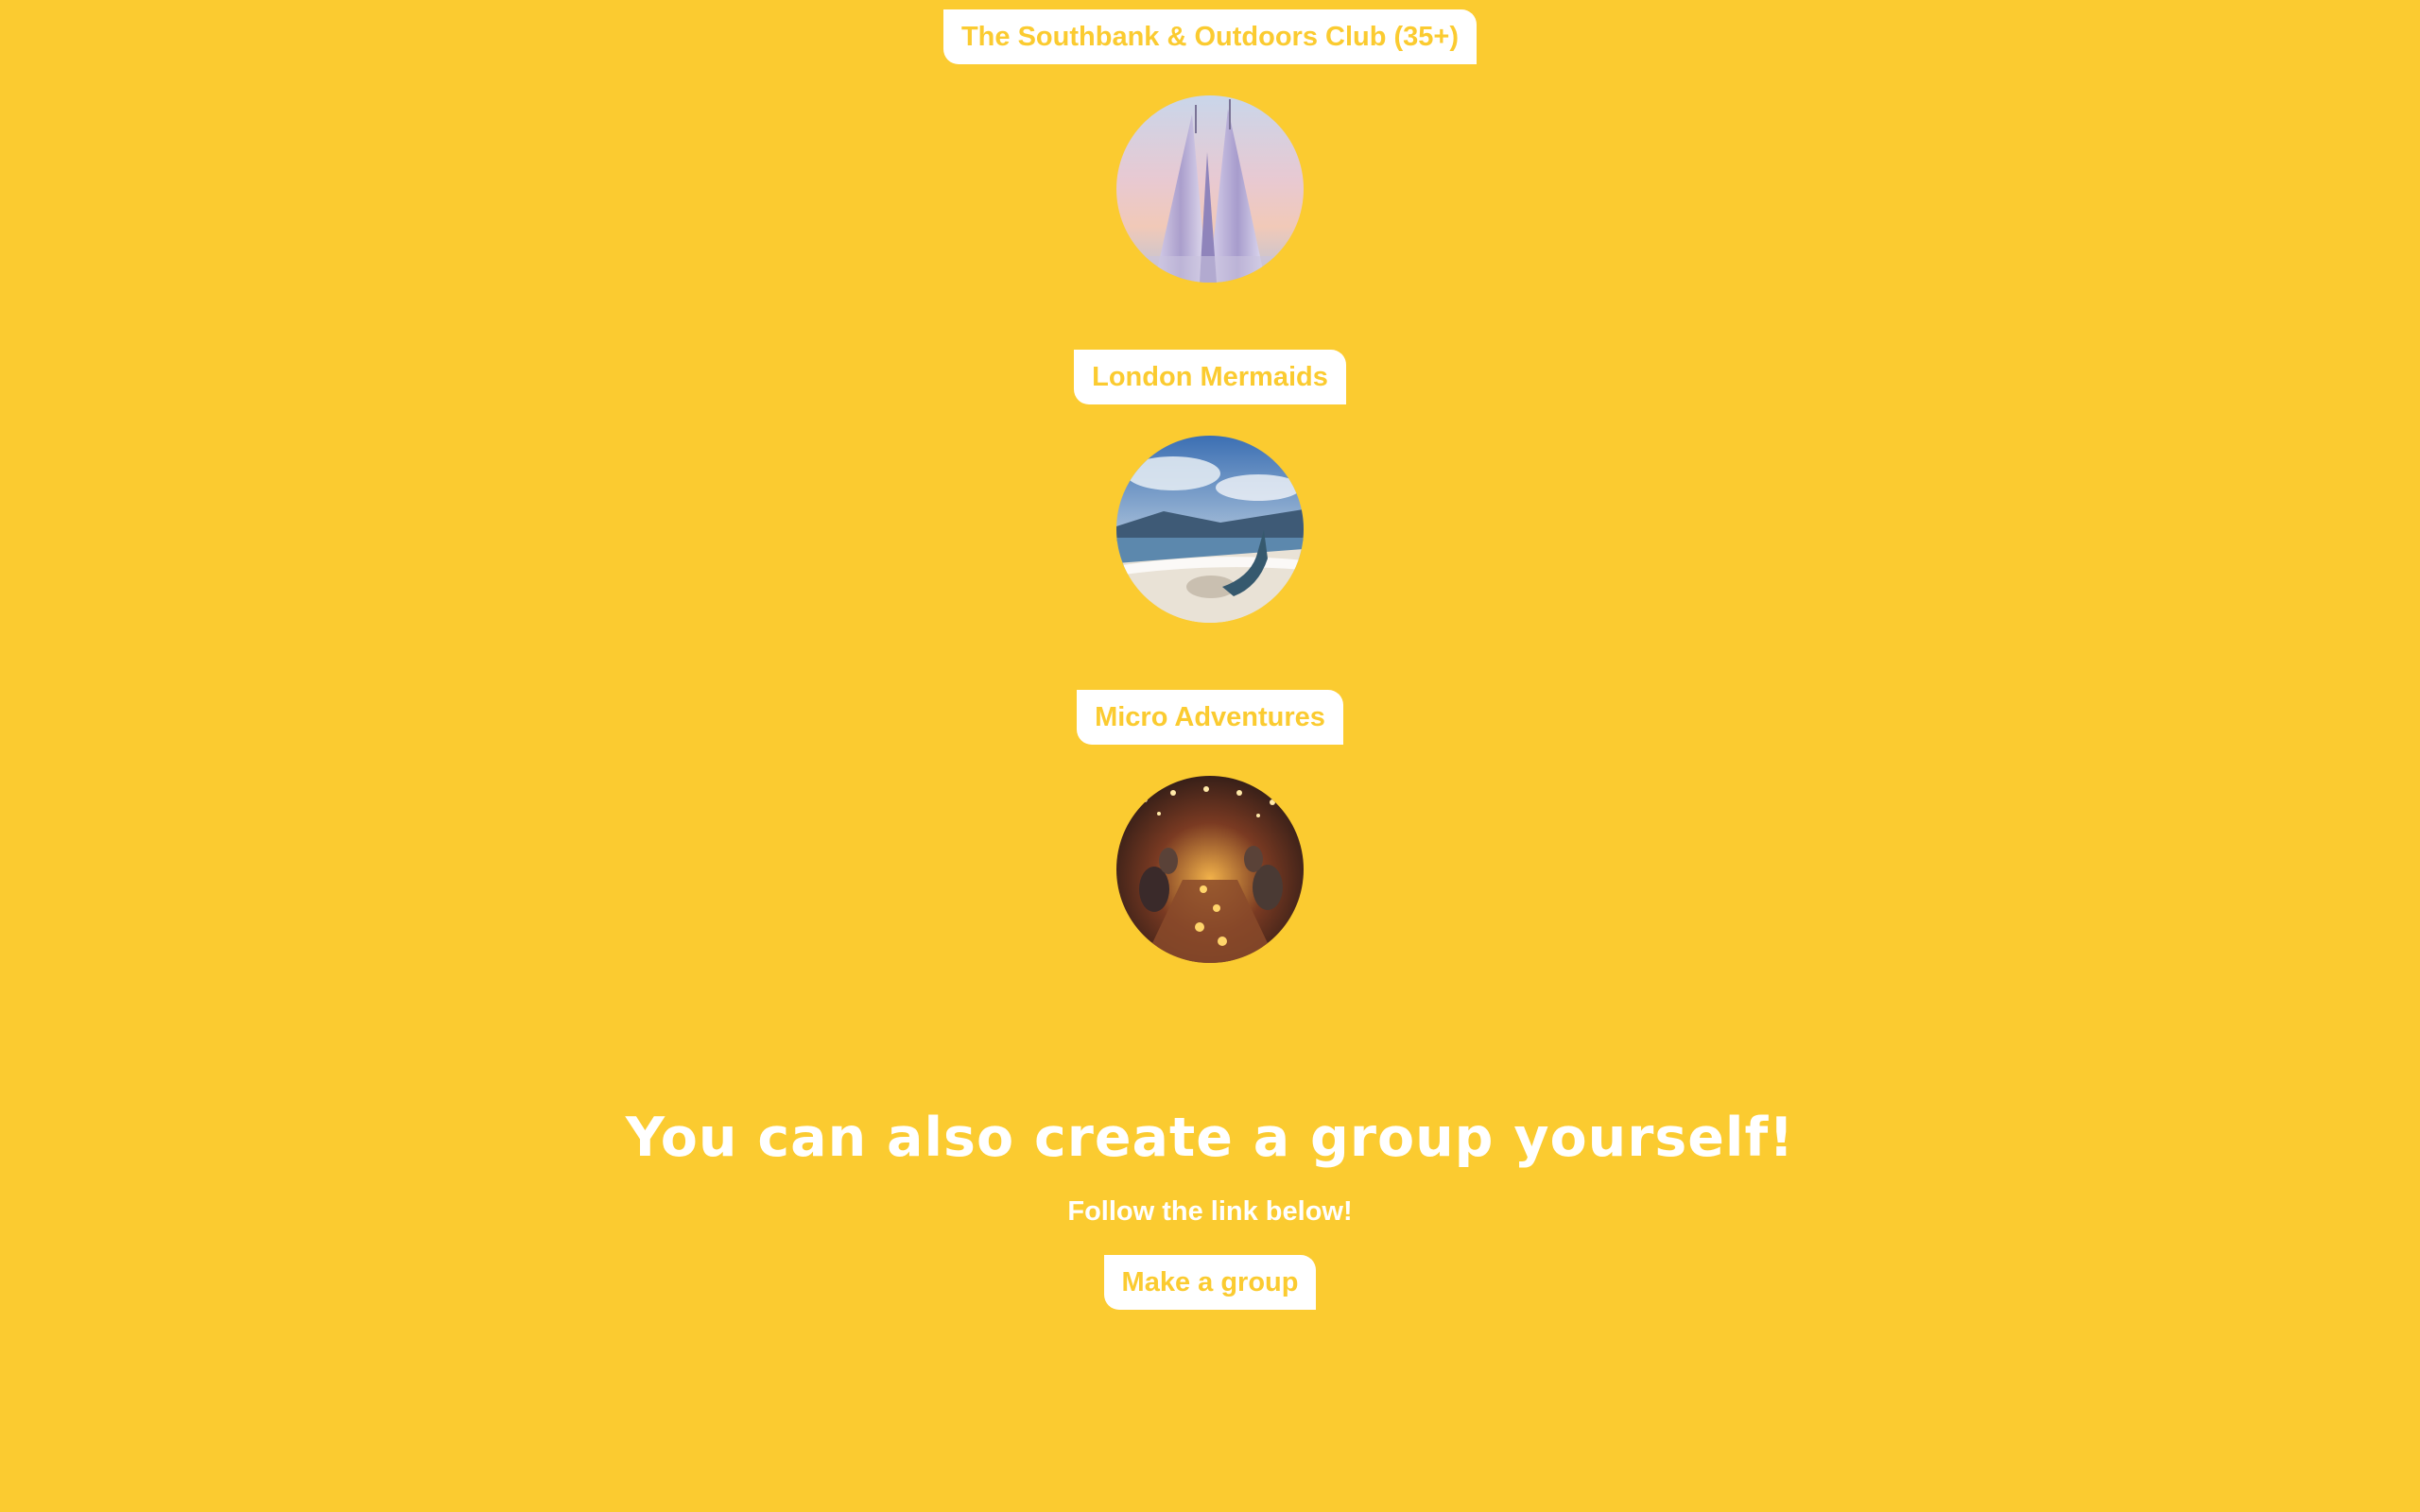 Image resolution: width=2420 pixels, height=1512 pixels. Describe the element at coordinates (1210, 1138) in the screenshot. I see `create-group-heading: You can also create a group yourself!` at that location.